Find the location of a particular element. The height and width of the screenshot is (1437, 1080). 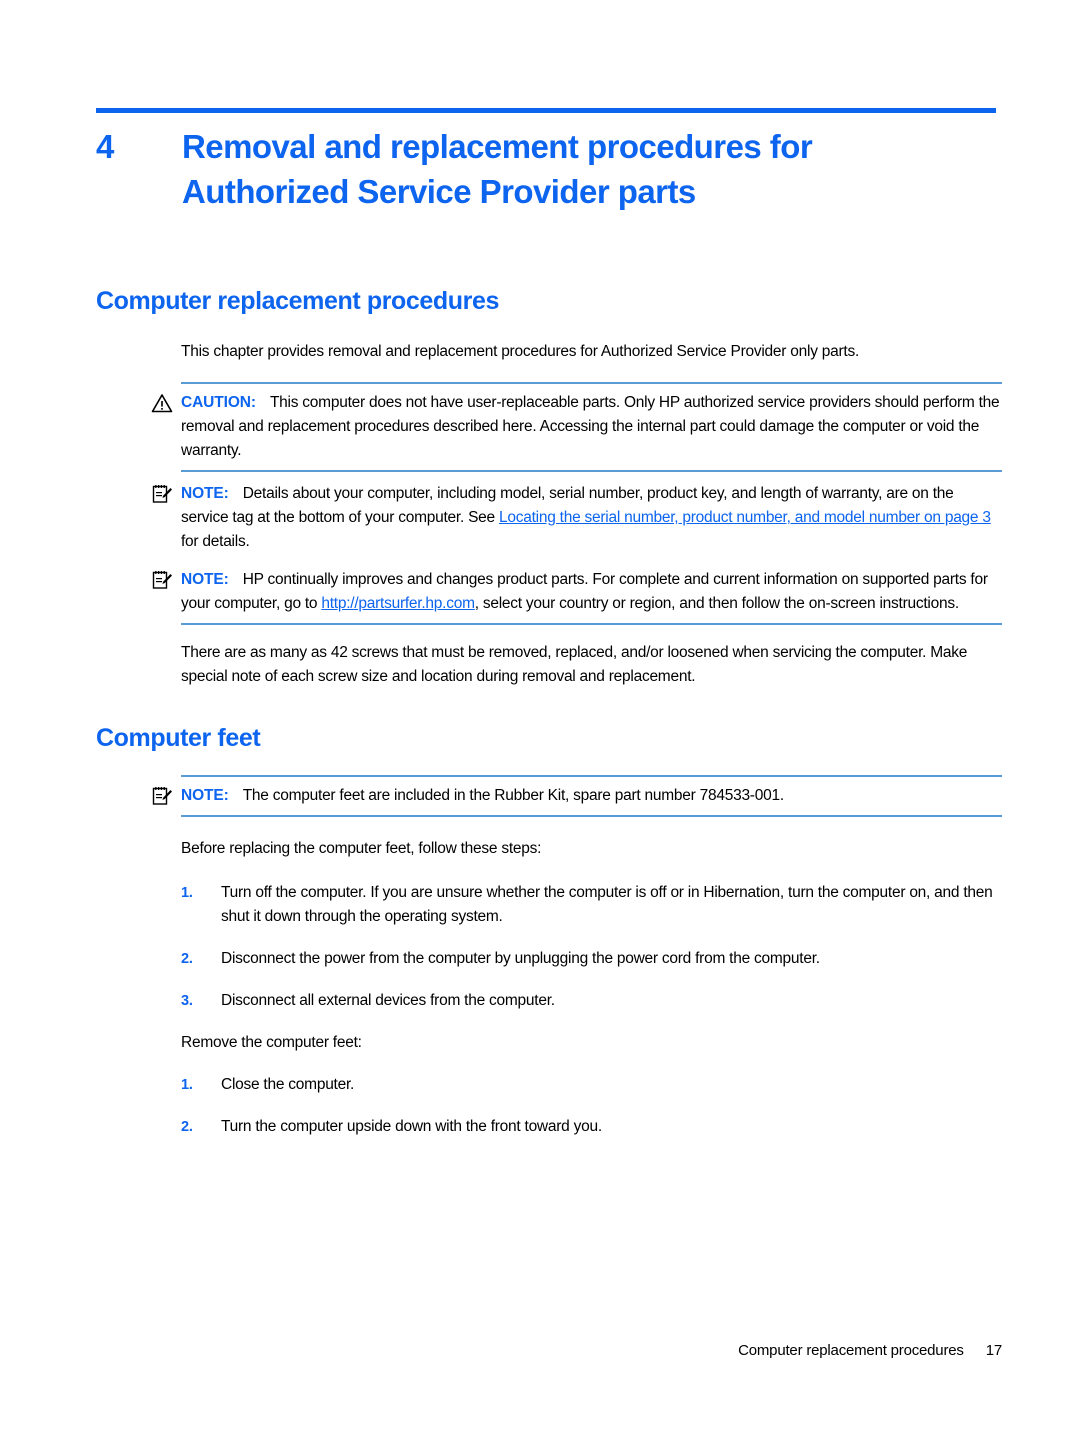

note-service-tag-label: NOTE: is located at coordinates (205, 493).